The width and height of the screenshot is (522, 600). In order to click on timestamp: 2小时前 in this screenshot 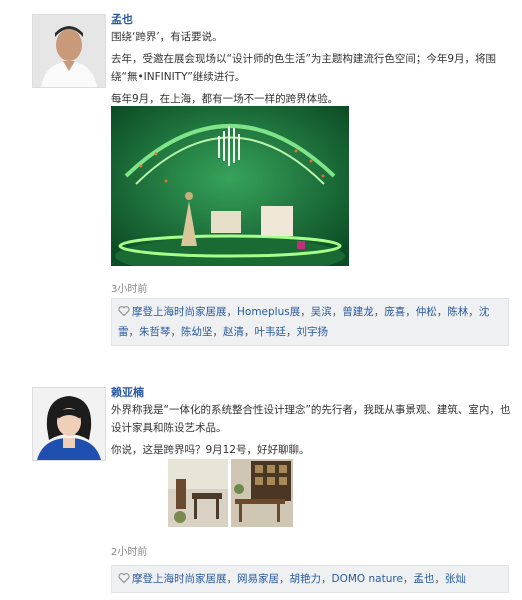, I will do `click(129, 552)`.